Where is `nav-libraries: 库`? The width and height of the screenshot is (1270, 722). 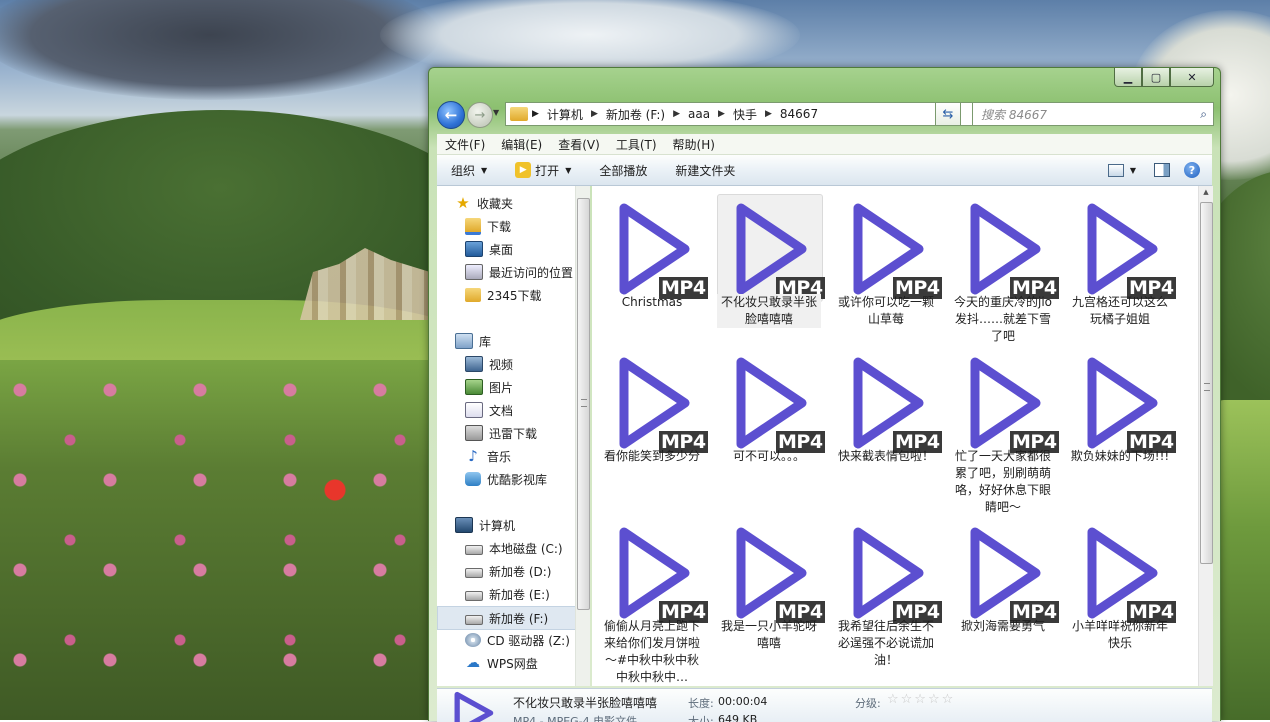 nav-libraries: 库 is located at coordinates (473, 341).